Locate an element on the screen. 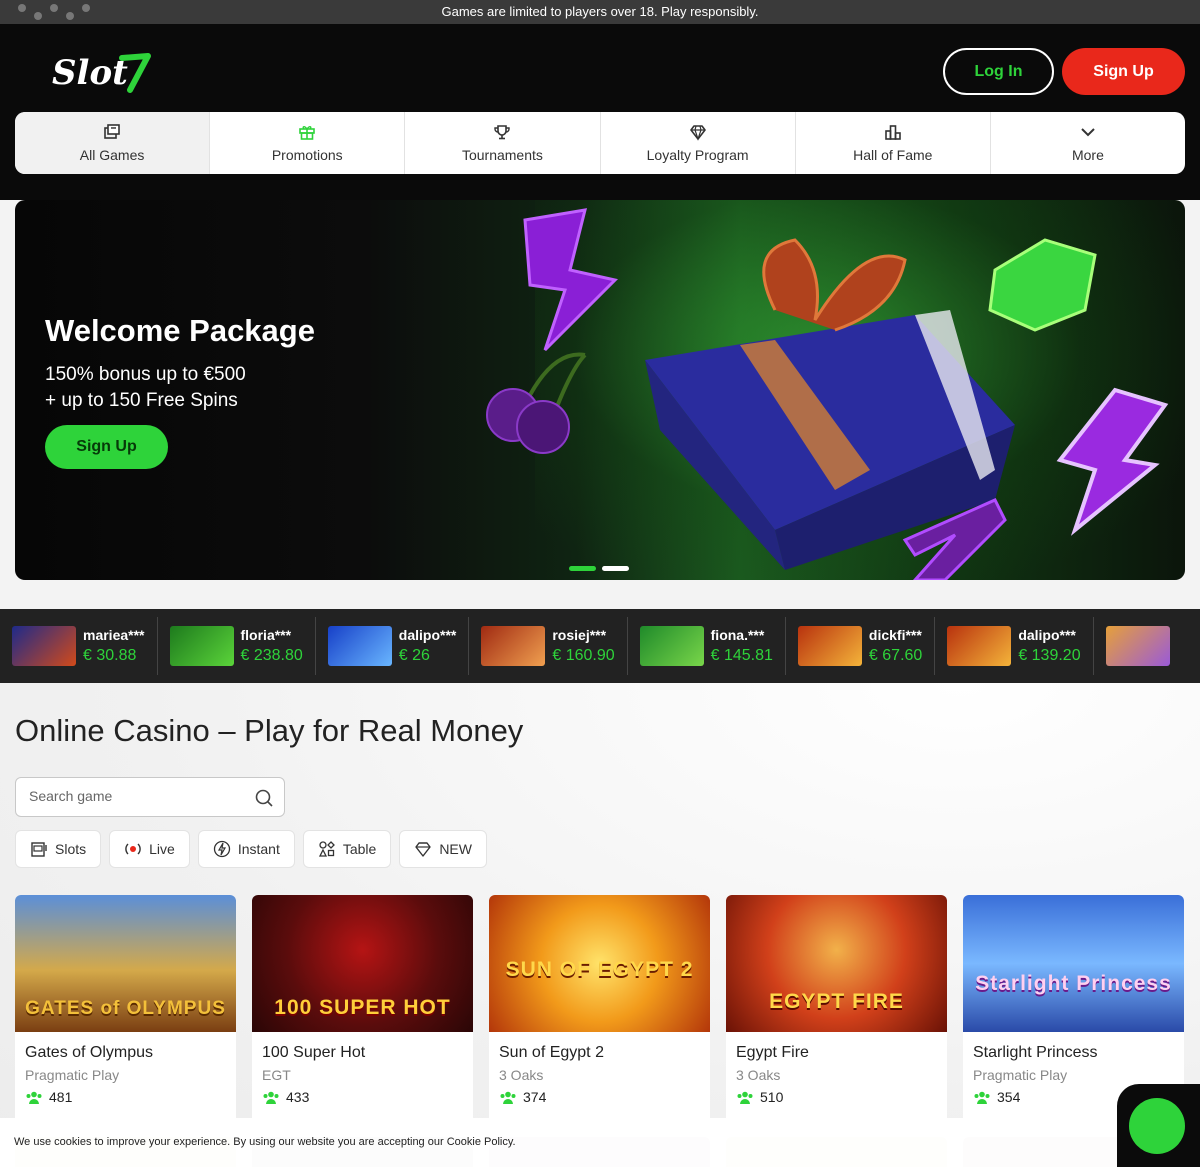 The image size is (1200, 1167). winner-item-partial is located at coordinates (1141, 646).